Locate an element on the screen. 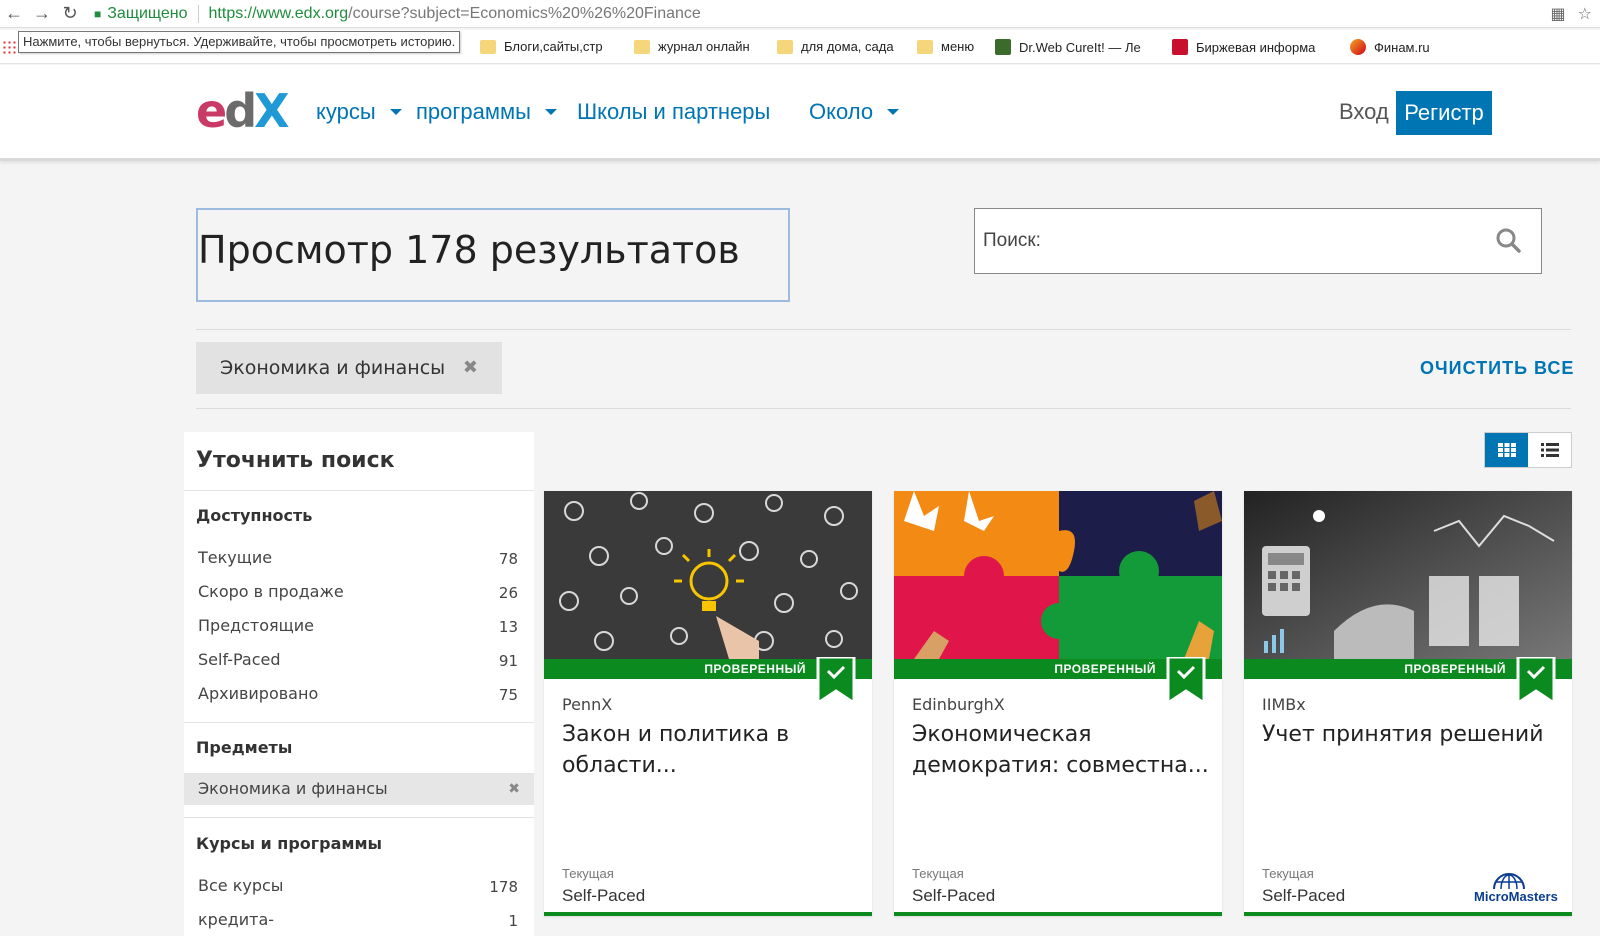 This screenshot has width=1600, height=936. nav-programs: программы is located at coordinates (486, 112).